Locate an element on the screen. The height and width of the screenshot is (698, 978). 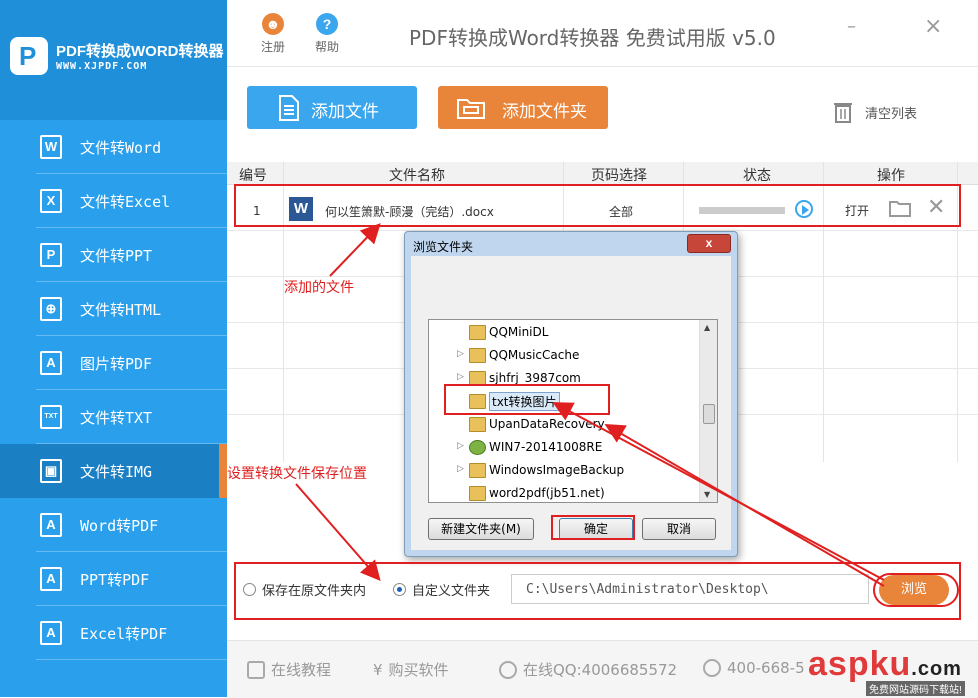
sidebar-item-label: Word转PDF is located at coordinates (119, 526).